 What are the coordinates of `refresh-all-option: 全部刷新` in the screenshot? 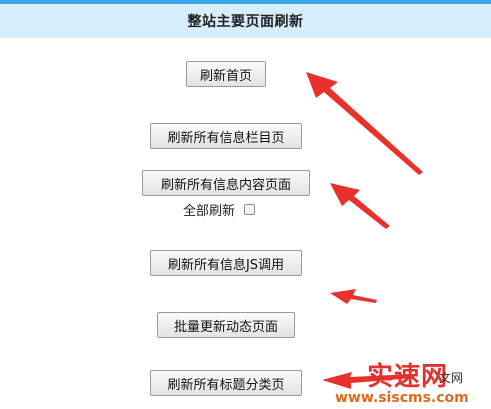 It's located at (219, 209).